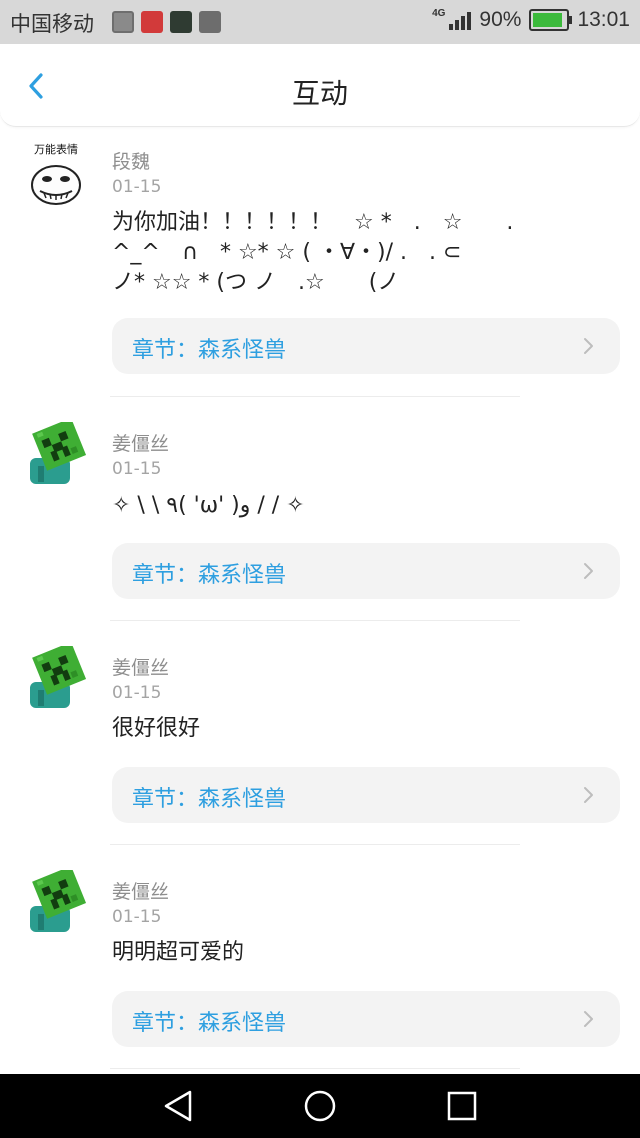  I want to click on battery-percent: 90%, so click(500, 19).